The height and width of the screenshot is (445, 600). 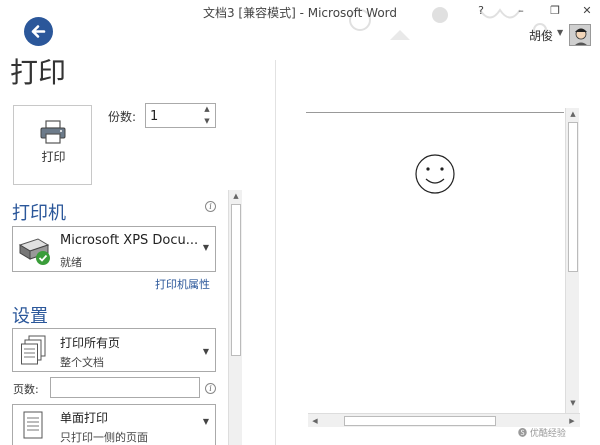 I want to click on arrow-left-icon, so click(x=38, y=31).